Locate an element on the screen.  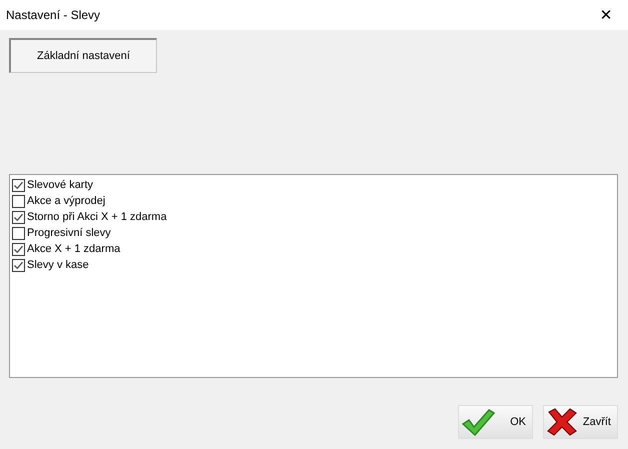
option-label: Akce a výprodej is located at coordinates (66, 201).